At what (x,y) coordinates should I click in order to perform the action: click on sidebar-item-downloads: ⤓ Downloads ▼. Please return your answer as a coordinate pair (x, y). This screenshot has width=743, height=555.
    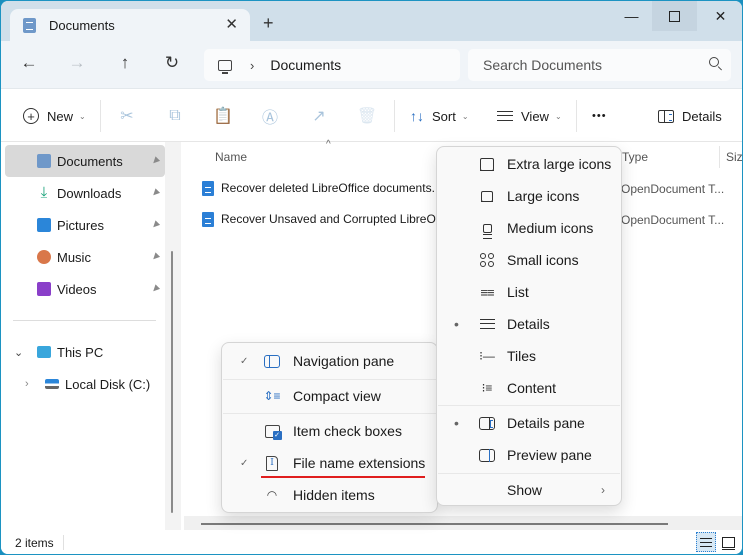
    Looking at the image, I should click on (85, 193).